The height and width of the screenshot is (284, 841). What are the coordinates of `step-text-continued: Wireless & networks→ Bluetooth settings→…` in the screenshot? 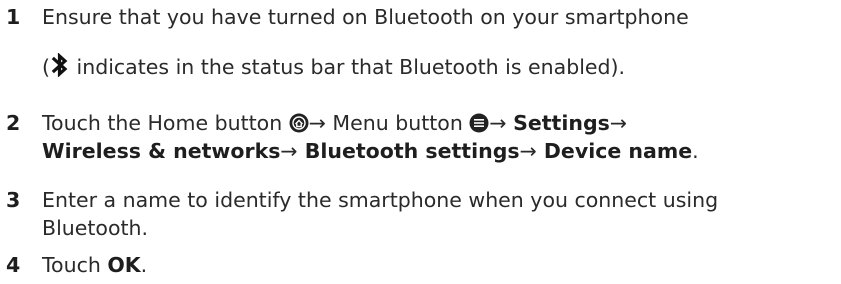 It's located at (370, 151).